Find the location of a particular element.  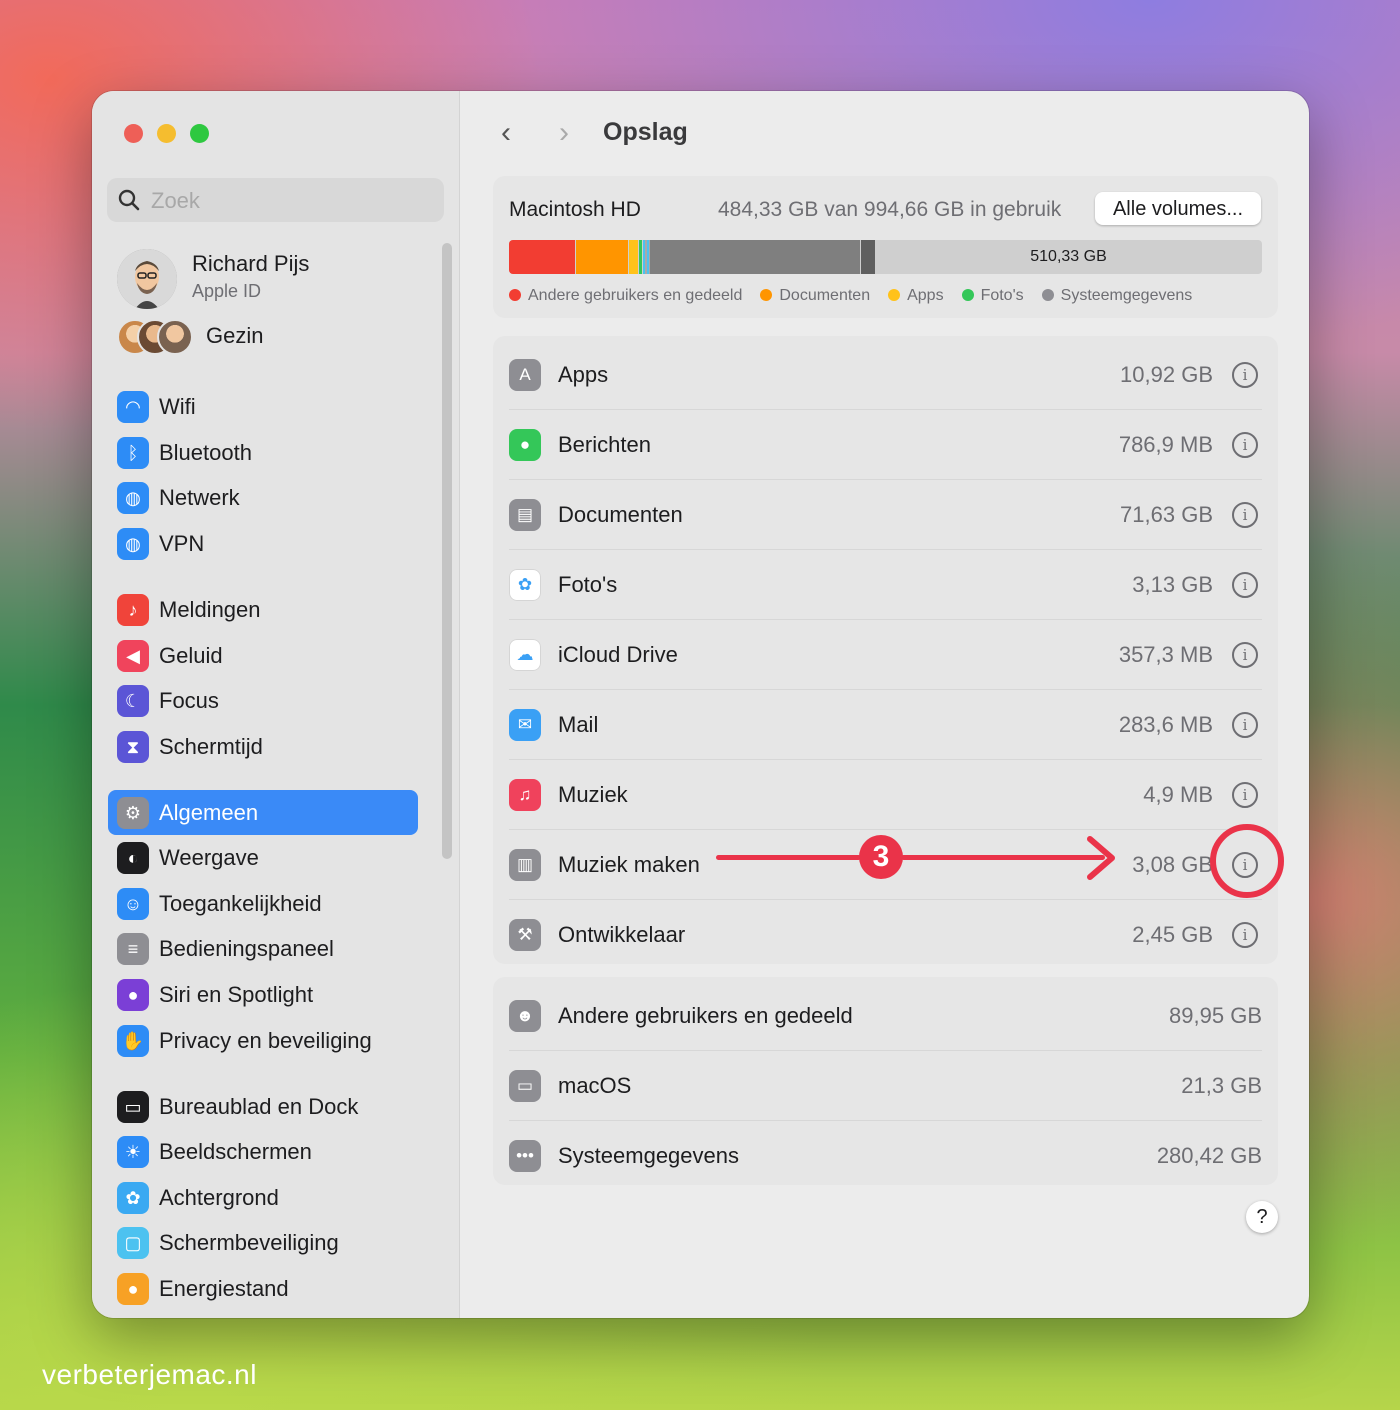

sidebar-item-siri-en-spotlight: ● Siri en Spotlight is located at coordinates (263, 994).